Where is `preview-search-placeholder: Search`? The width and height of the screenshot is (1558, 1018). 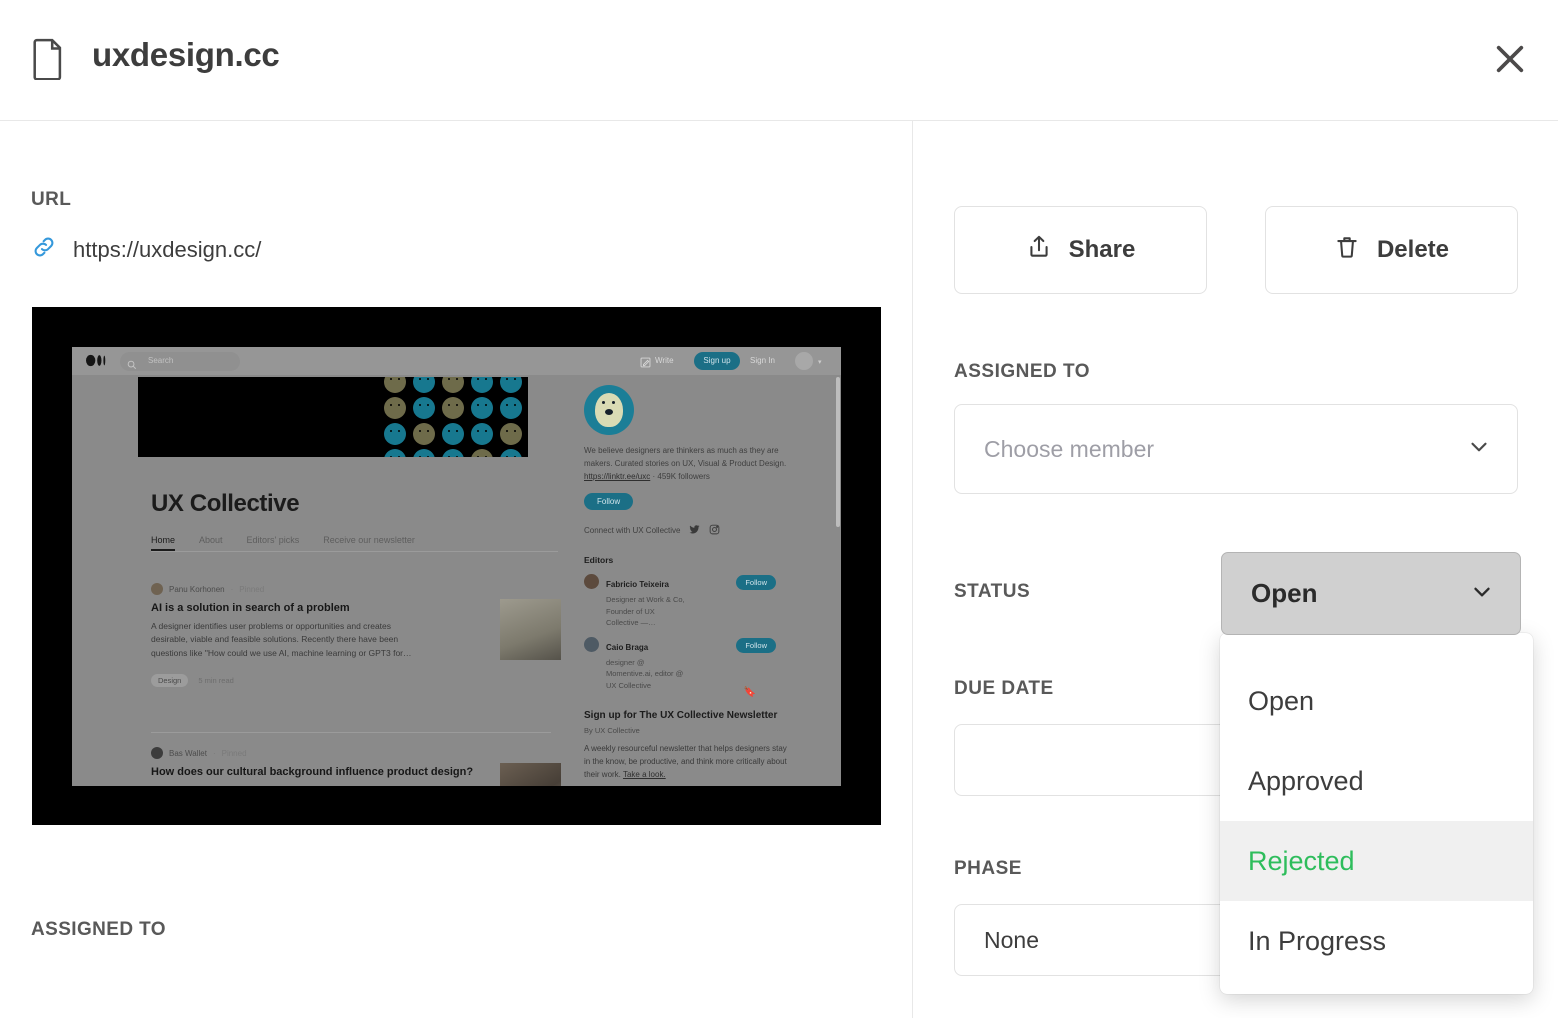 preview-search-placeholder: Search is located at coordinates (161, 360).